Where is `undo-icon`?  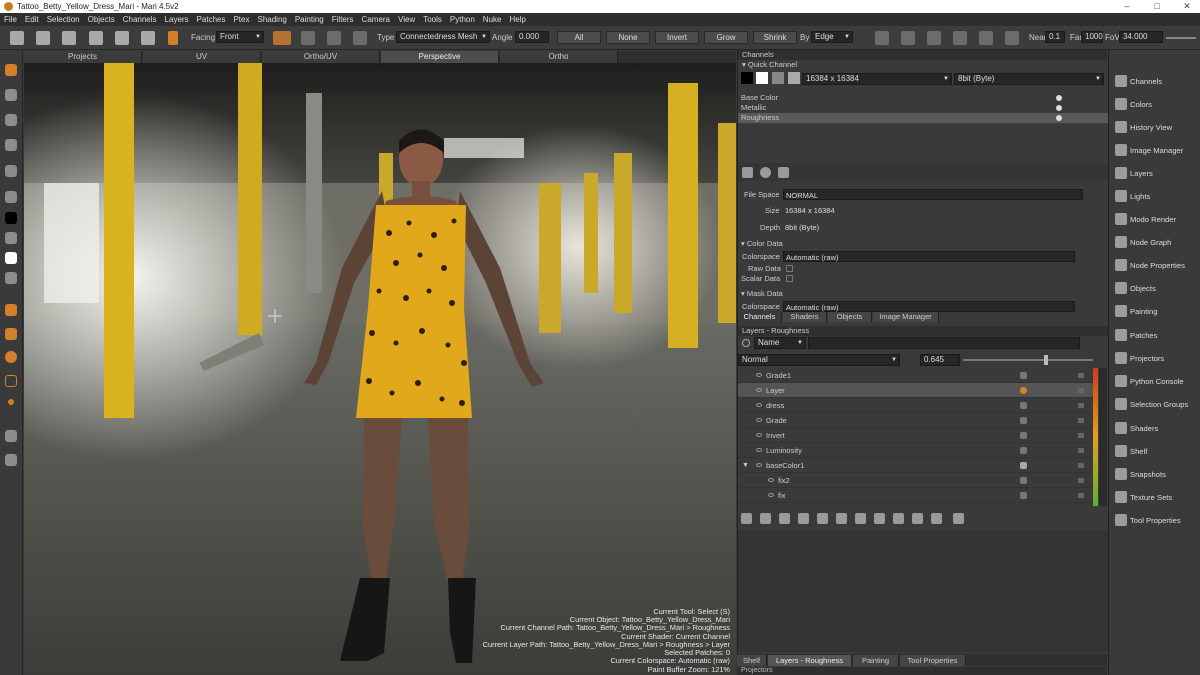
undo-icon is located at coordinates (96, 38).